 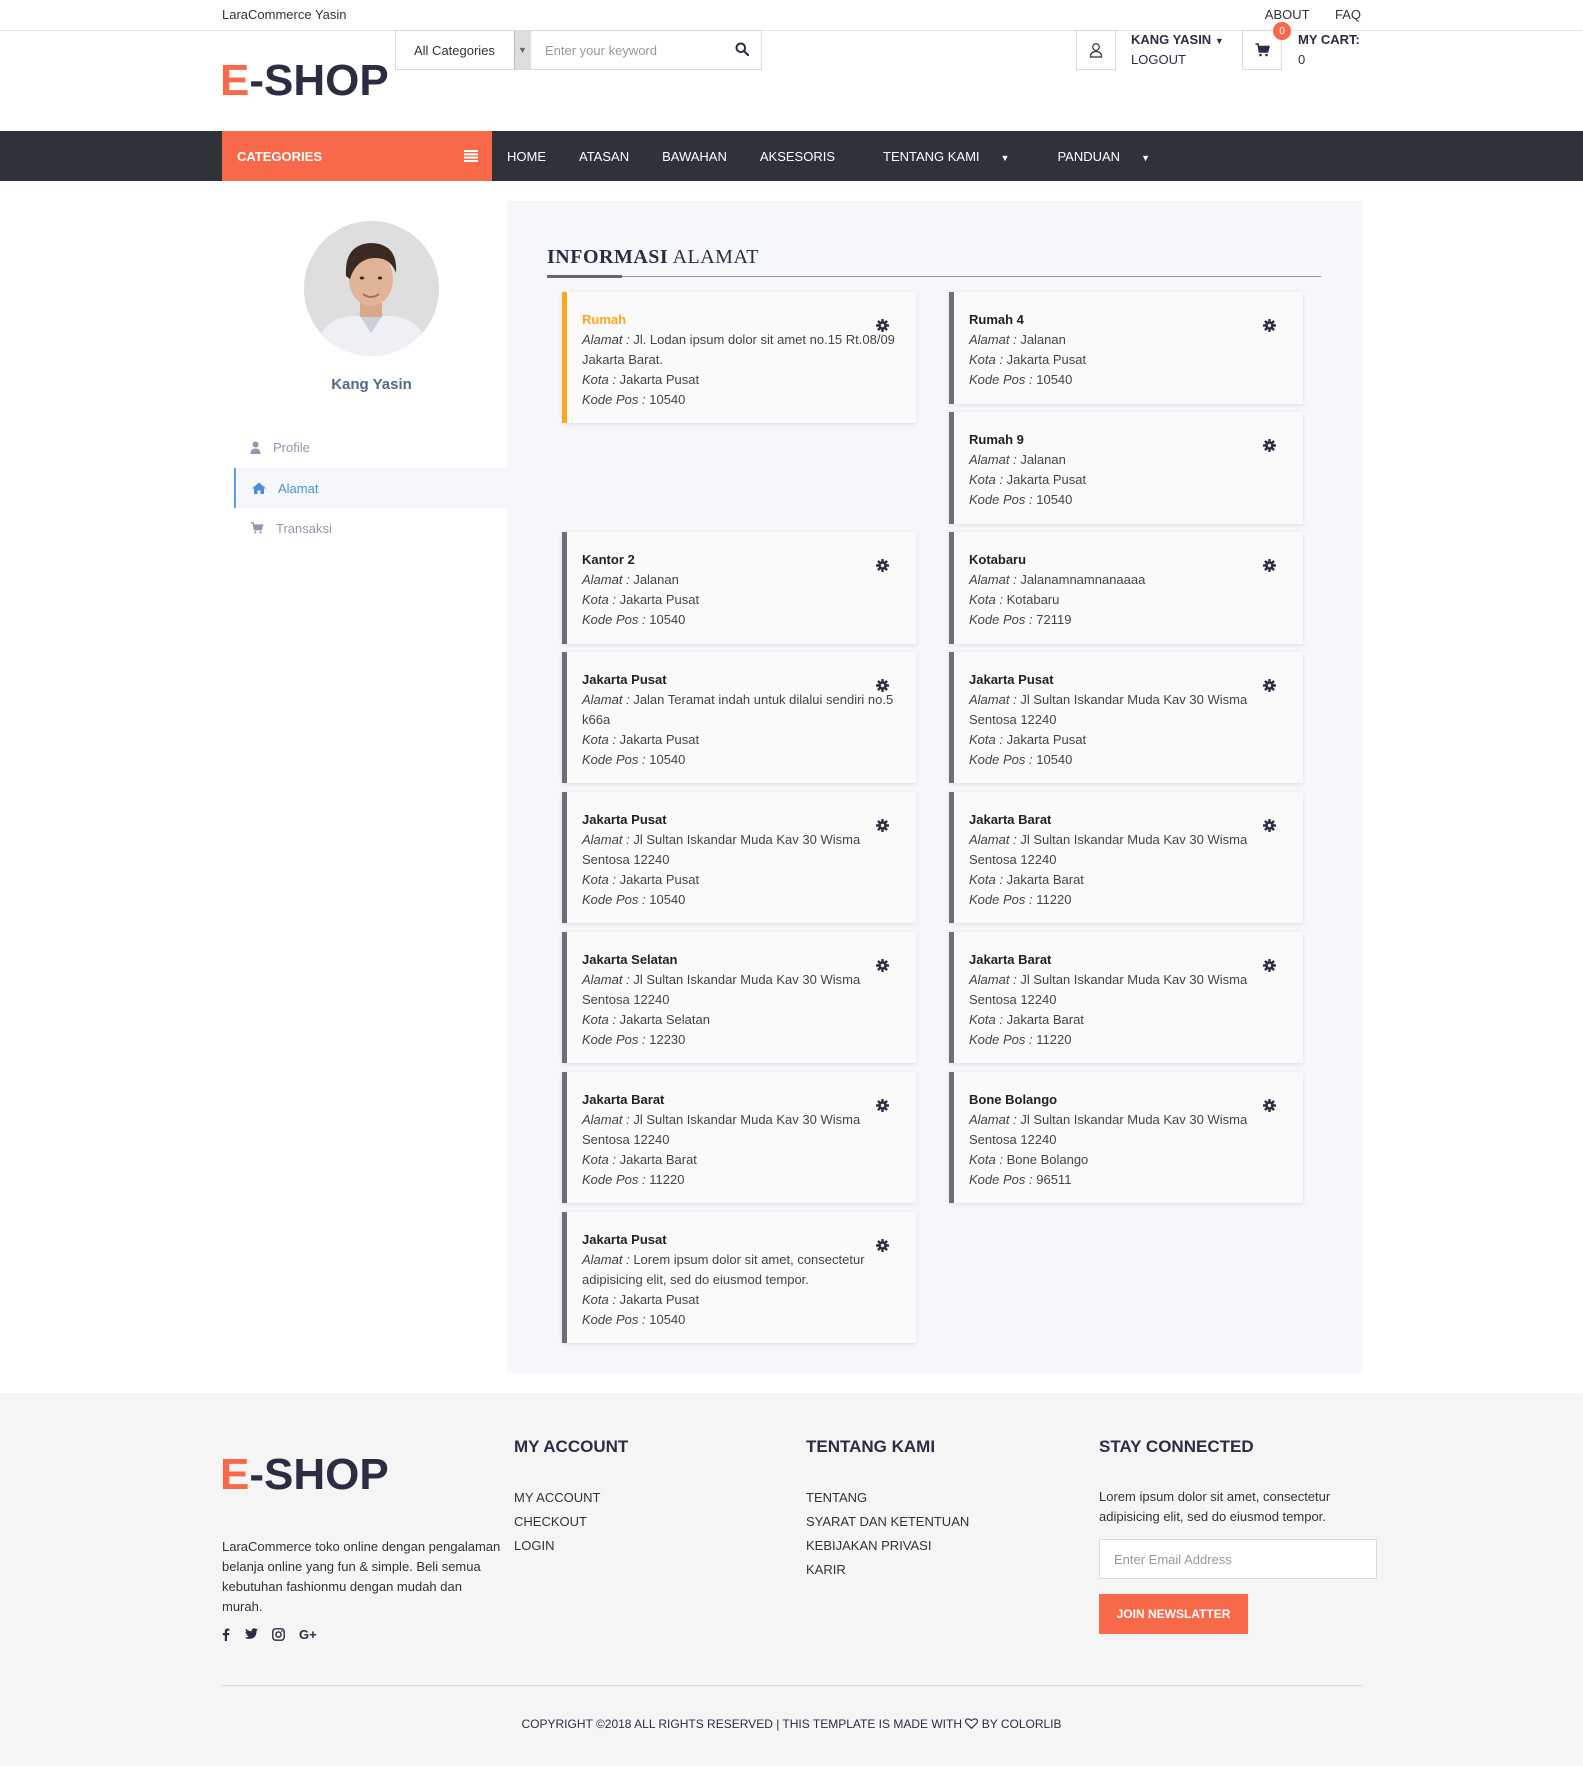 I want to click on about-link: ABOUT, so click(x=1287, y=14).